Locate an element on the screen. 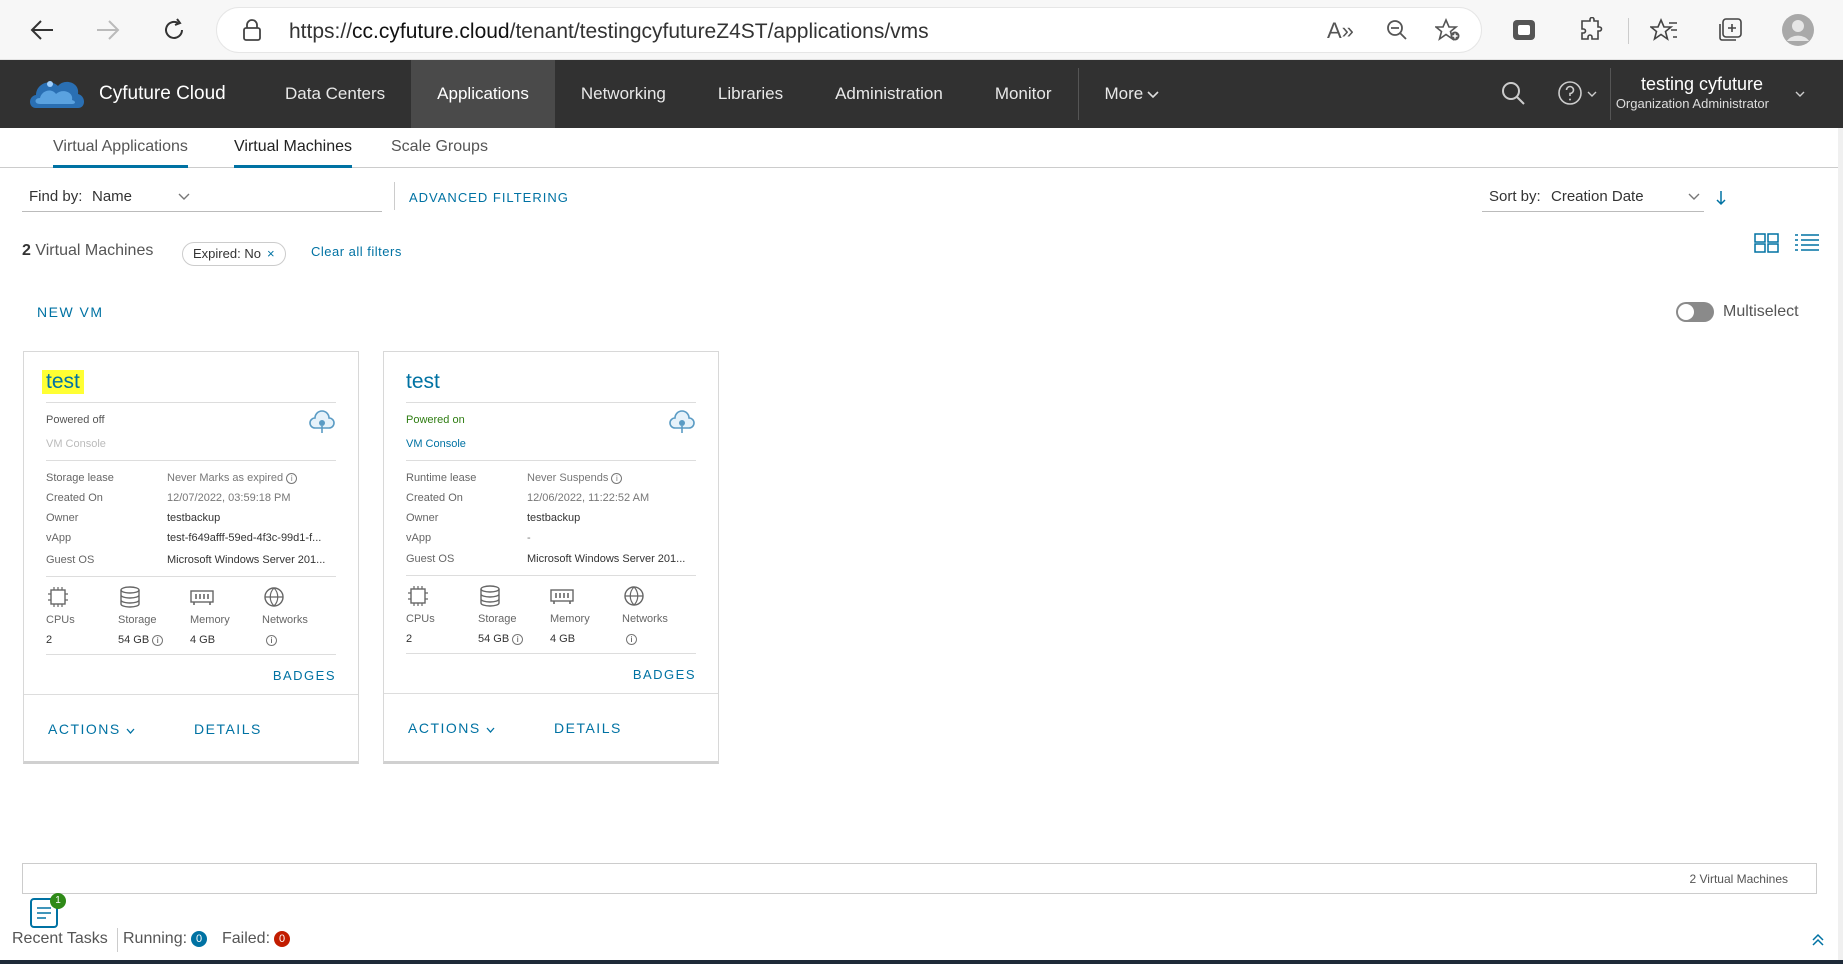  find-by-value: Name is located at coordinates (112, 196).